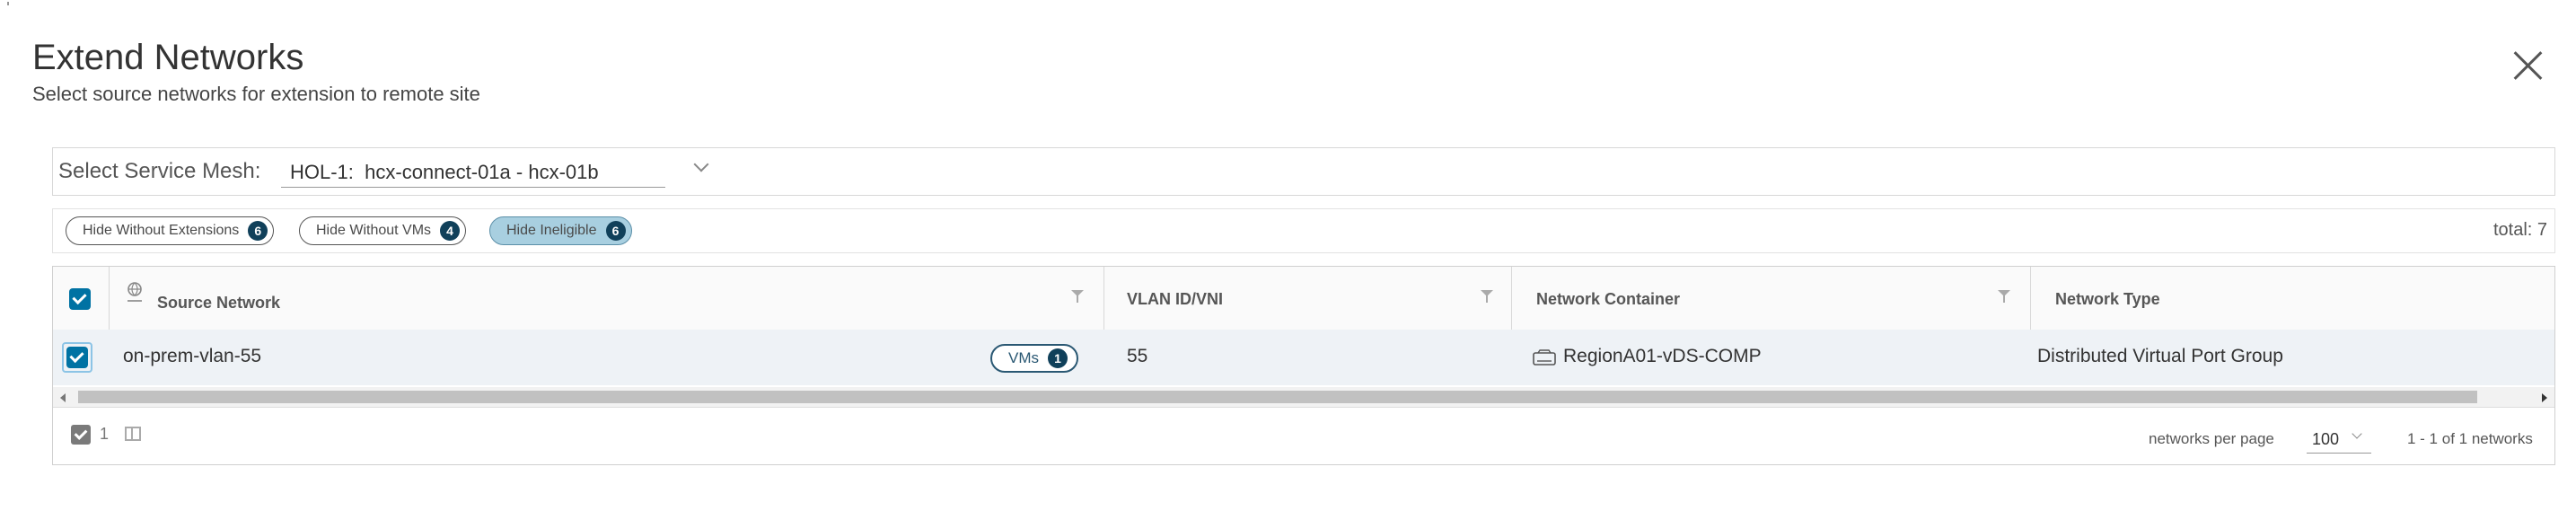 The image size is (2576, 511). I want to click on total-count: total: 7, so click(2519, 230).